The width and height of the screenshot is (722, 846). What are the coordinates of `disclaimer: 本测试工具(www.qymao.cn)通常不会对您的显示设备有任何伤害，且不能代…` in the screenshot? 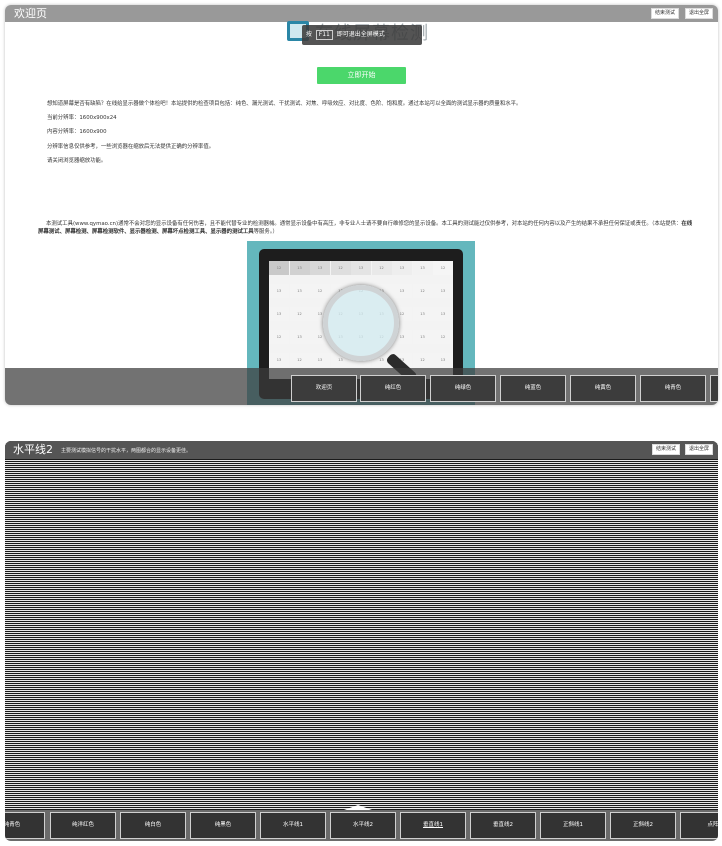 It's located at (365, 228).